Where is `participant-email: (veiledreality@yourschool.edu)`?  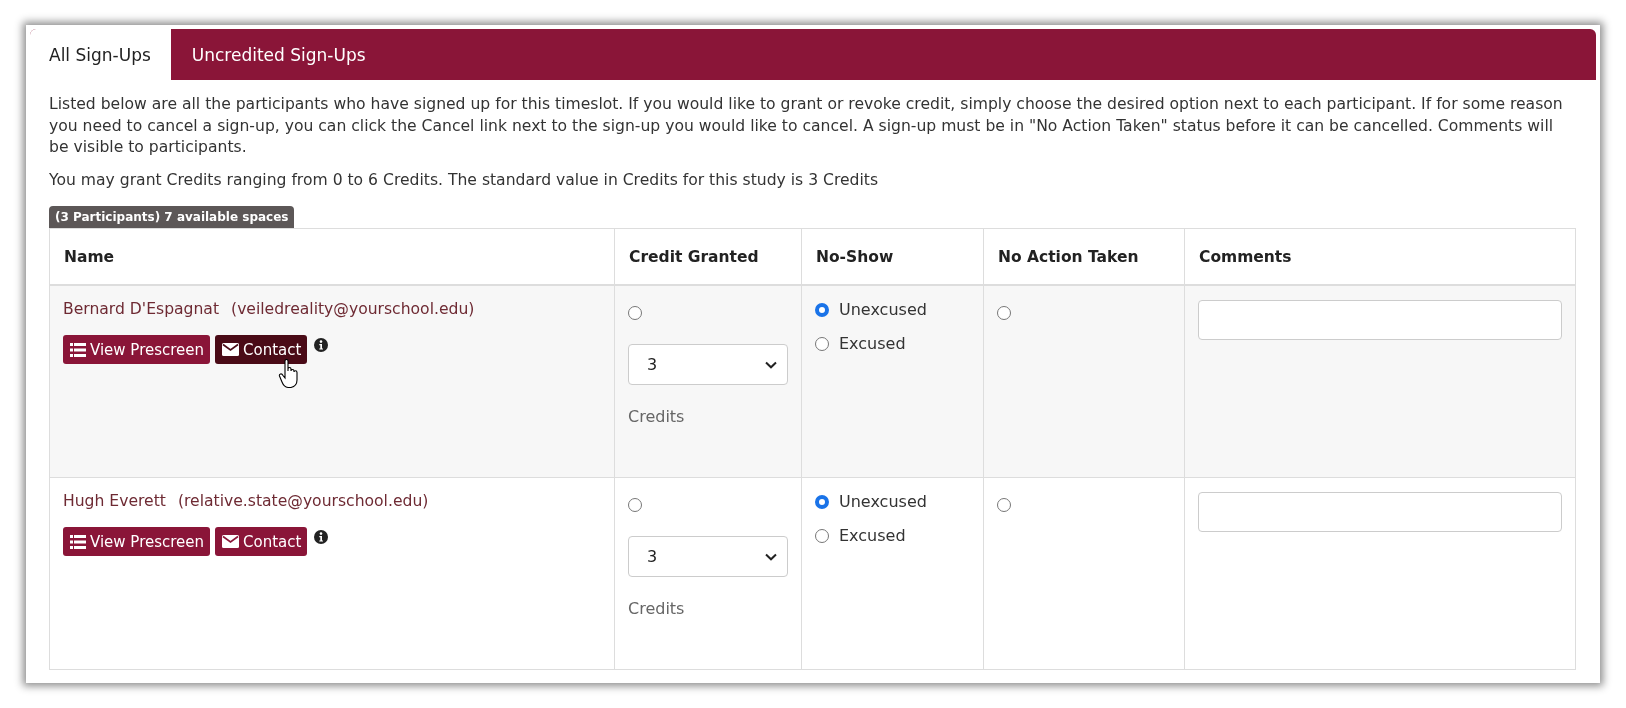 participant-email: (veiledreality@yourschool.edu) is located at coordinates (353, 309).